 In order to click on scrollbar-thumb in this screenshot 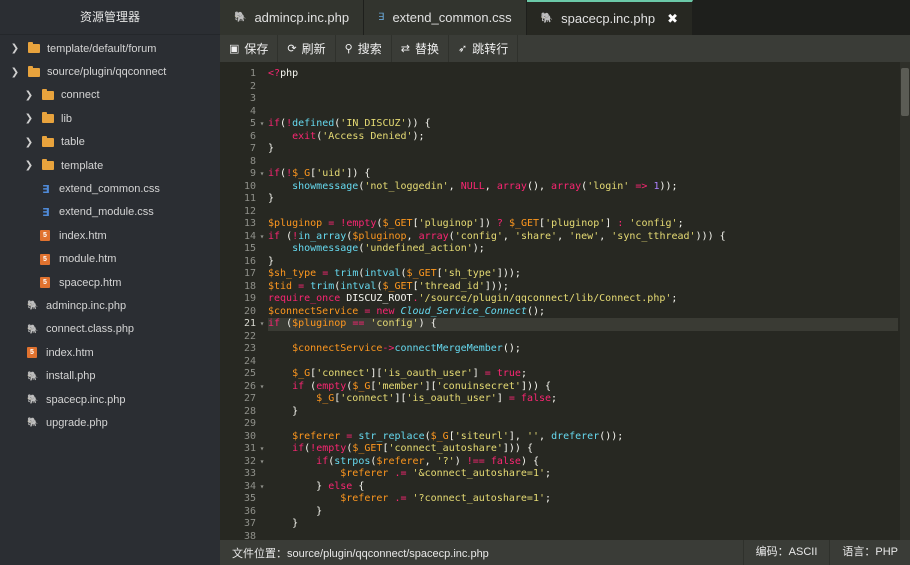, I will do `click(905, 92)`.